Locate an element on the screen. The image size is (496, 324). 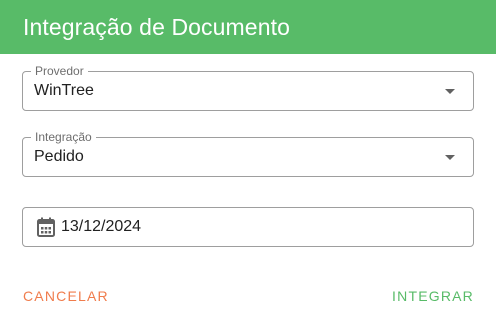
provider-value: WinTree is located at coordinates (64, 90).